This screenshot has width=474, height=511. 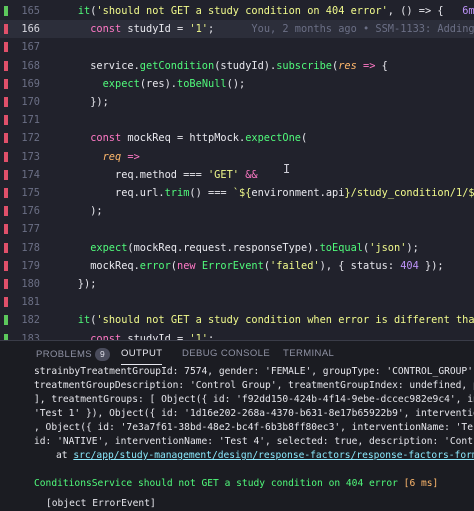 What do you see at coordinates (78, 211) in the screenshot?
I see `code-text: );` at bounding box center [78, 211].